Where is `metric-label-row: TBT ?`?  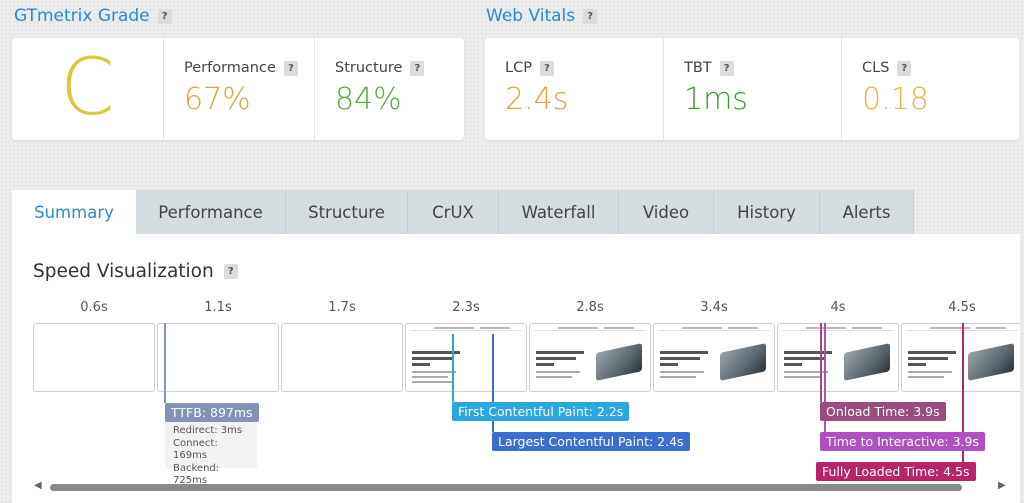 metric-label-row: TBT ? is located at coordinates (709, 68).